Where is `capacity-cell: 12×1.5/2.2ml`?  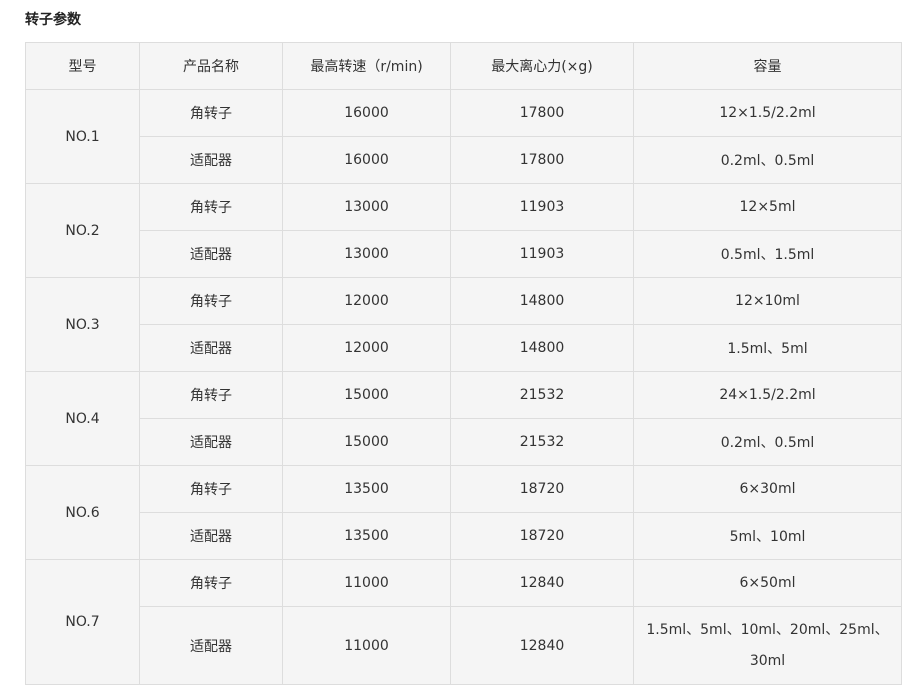
capacity-cell: 12×1.5/2.2ml is located at coordinates (767, 113).